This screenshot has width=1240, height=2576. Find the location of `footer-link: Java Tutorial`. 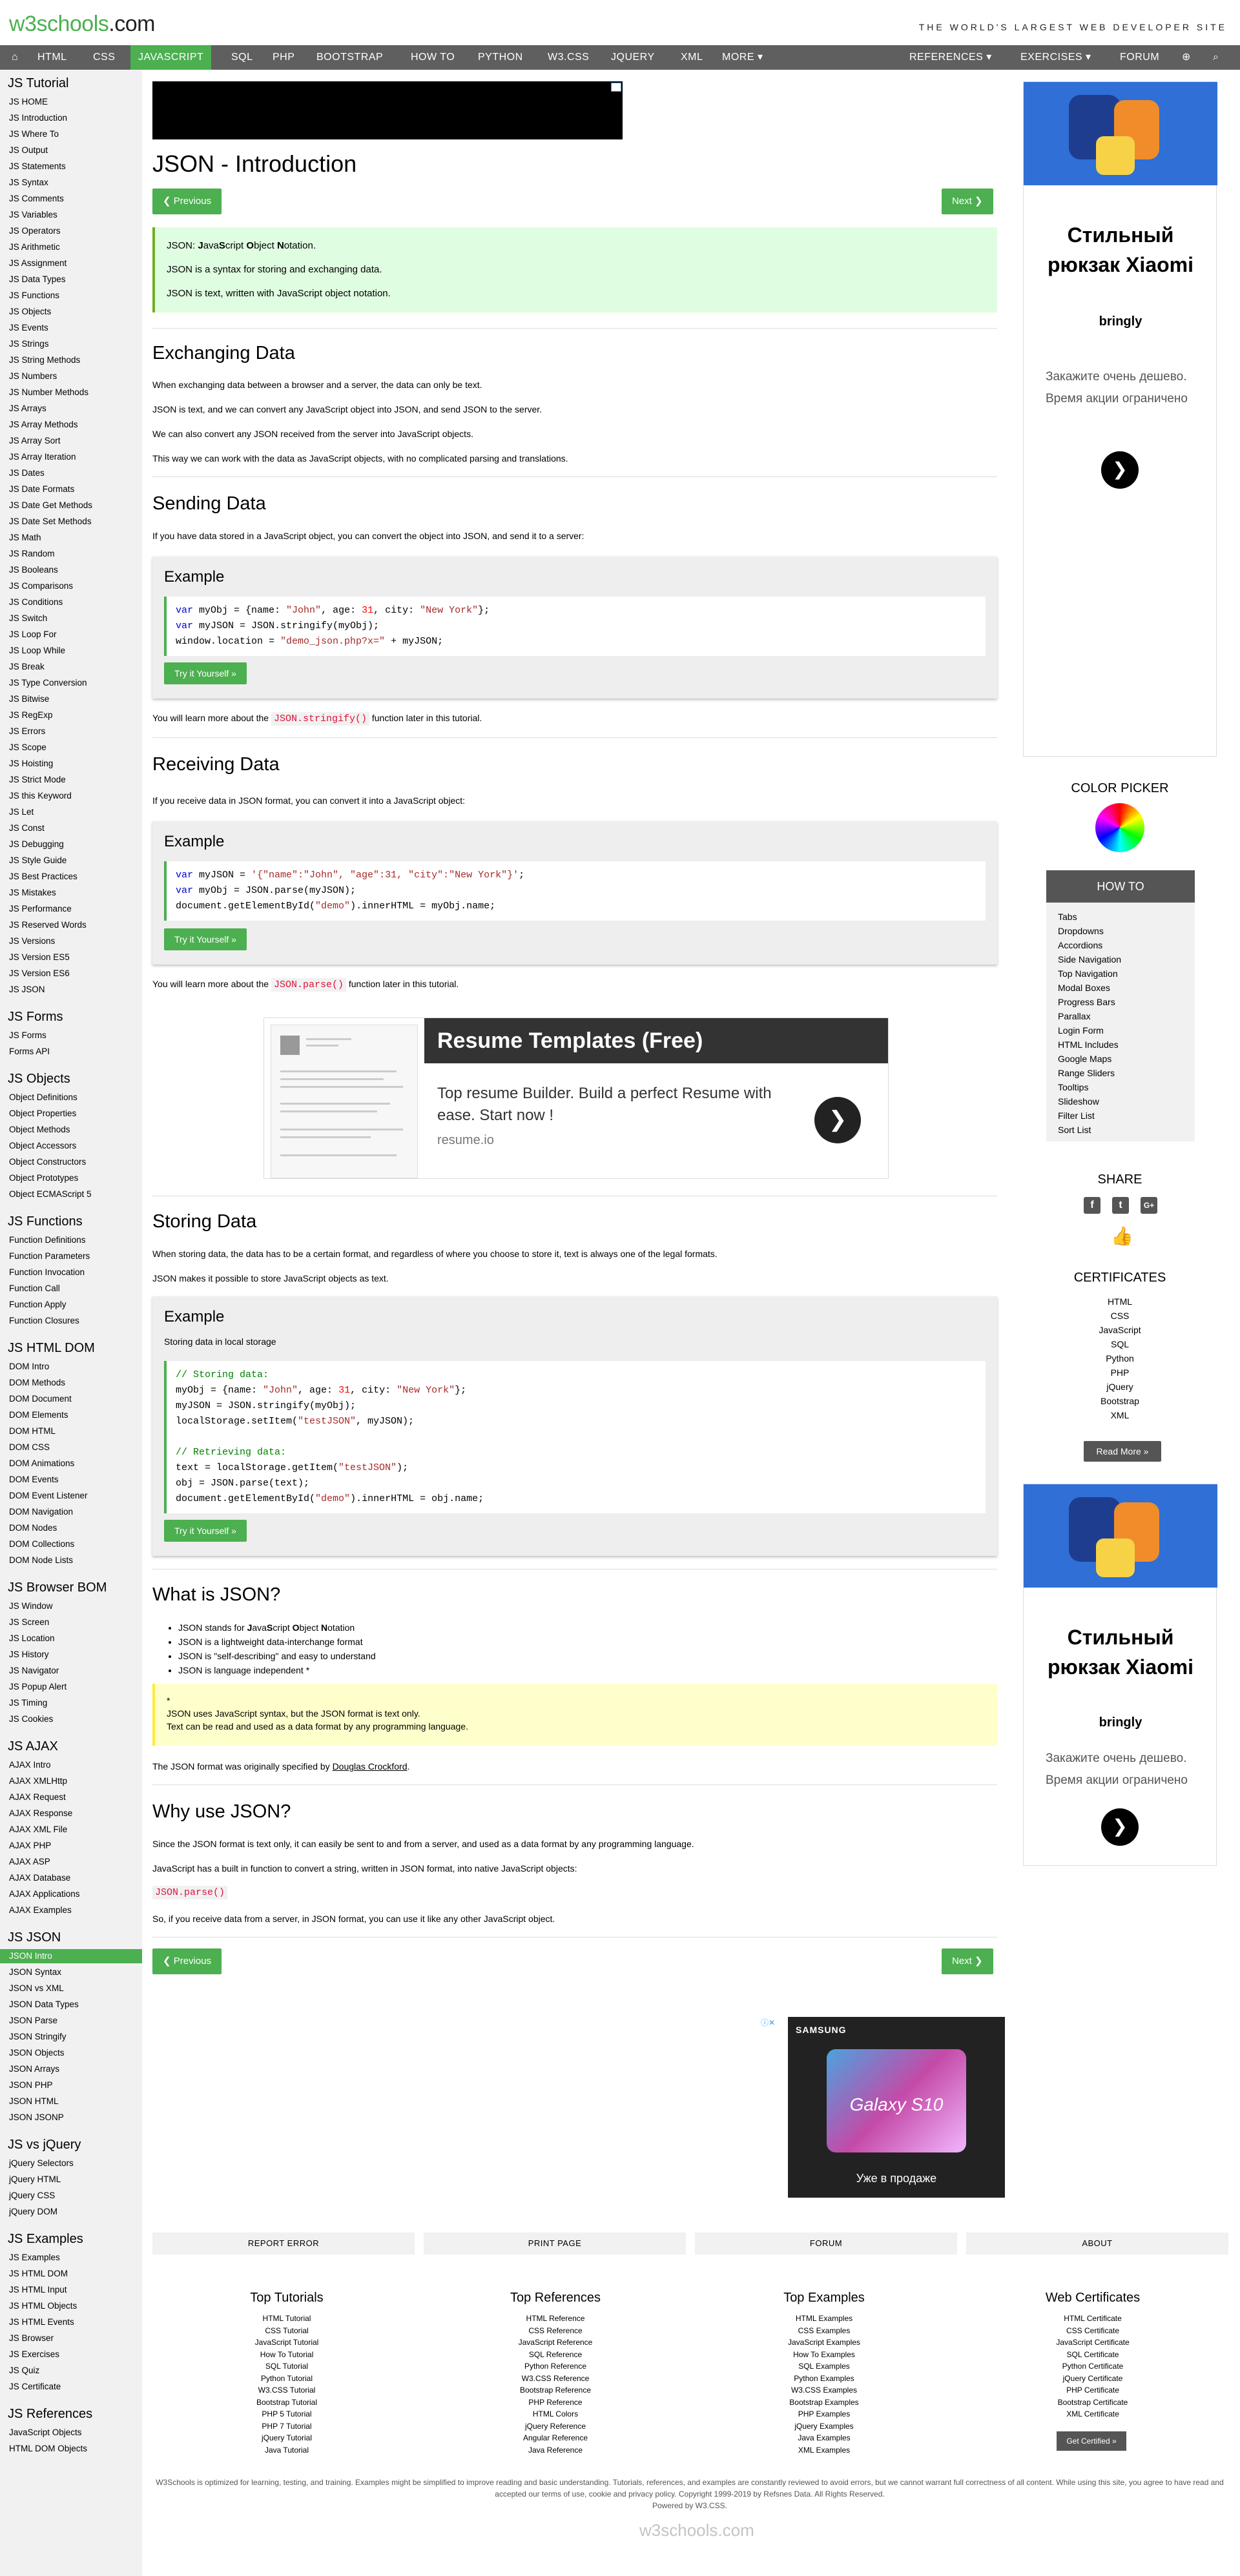

footer-link: Java Tutorial is located at coordinates (287, 2450).